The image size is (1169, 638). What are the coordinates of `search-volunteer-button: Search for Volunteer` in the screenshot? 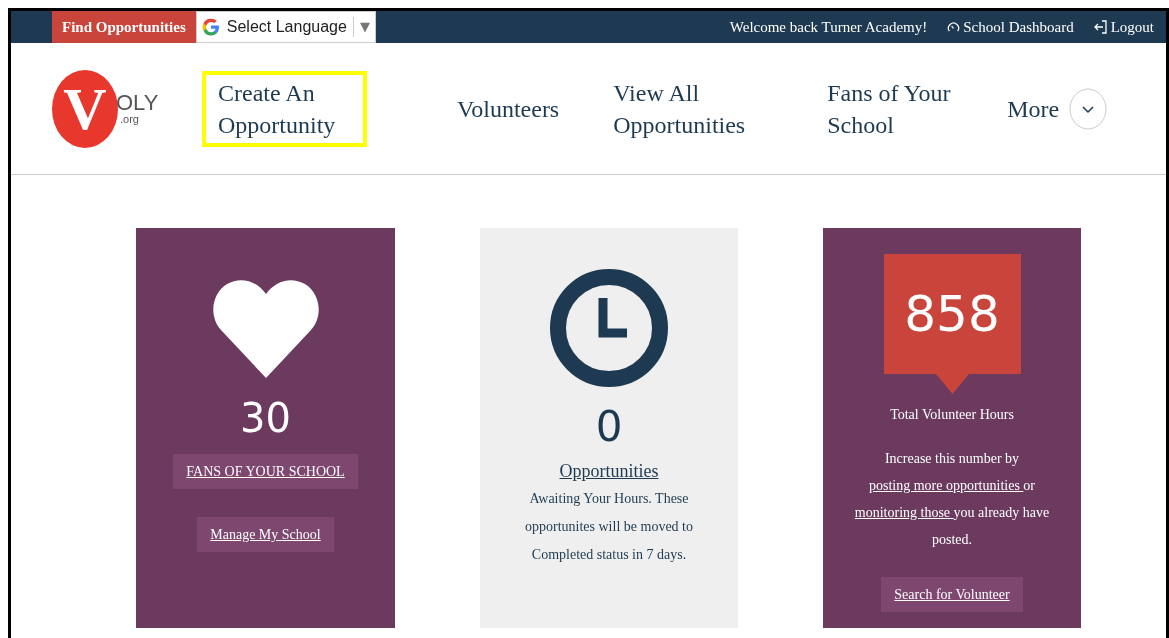 It's located at (952, 594).